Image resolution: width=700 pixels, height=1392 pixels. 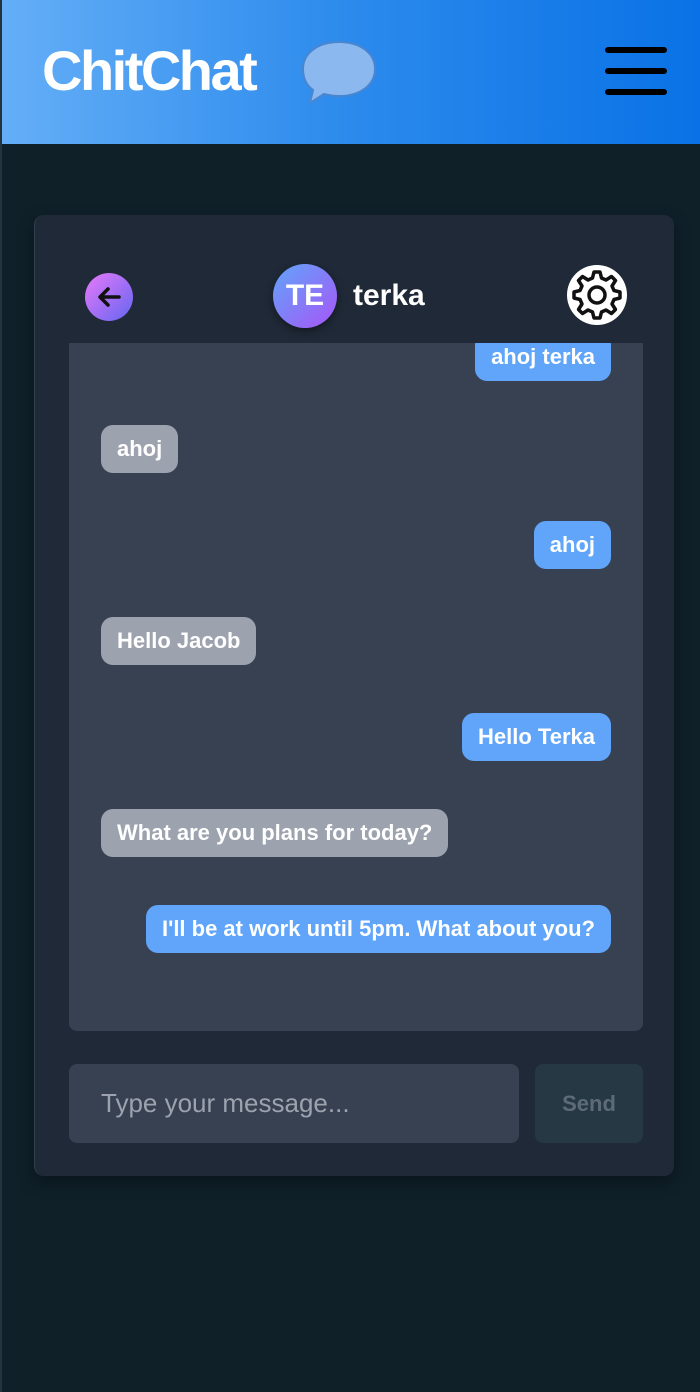 I want to click on send-button: Send, so click(x=589, y=1103).